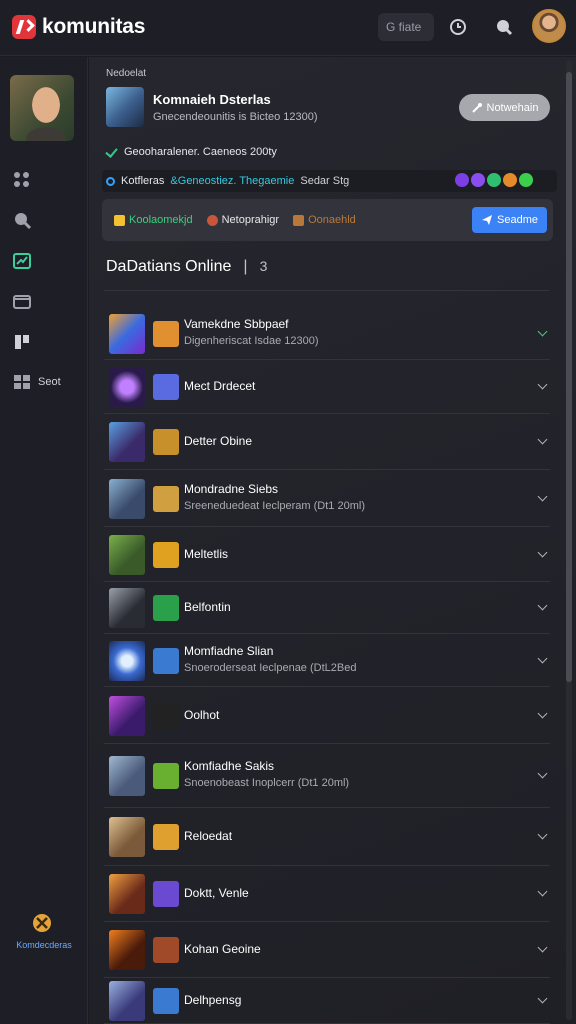 Image resolution: width=576 pixels, height=1024 pixels. What do you see at coordinates (458, 27) in the screenshot?
I see `clock-icon` at bounding box center [458, 27].